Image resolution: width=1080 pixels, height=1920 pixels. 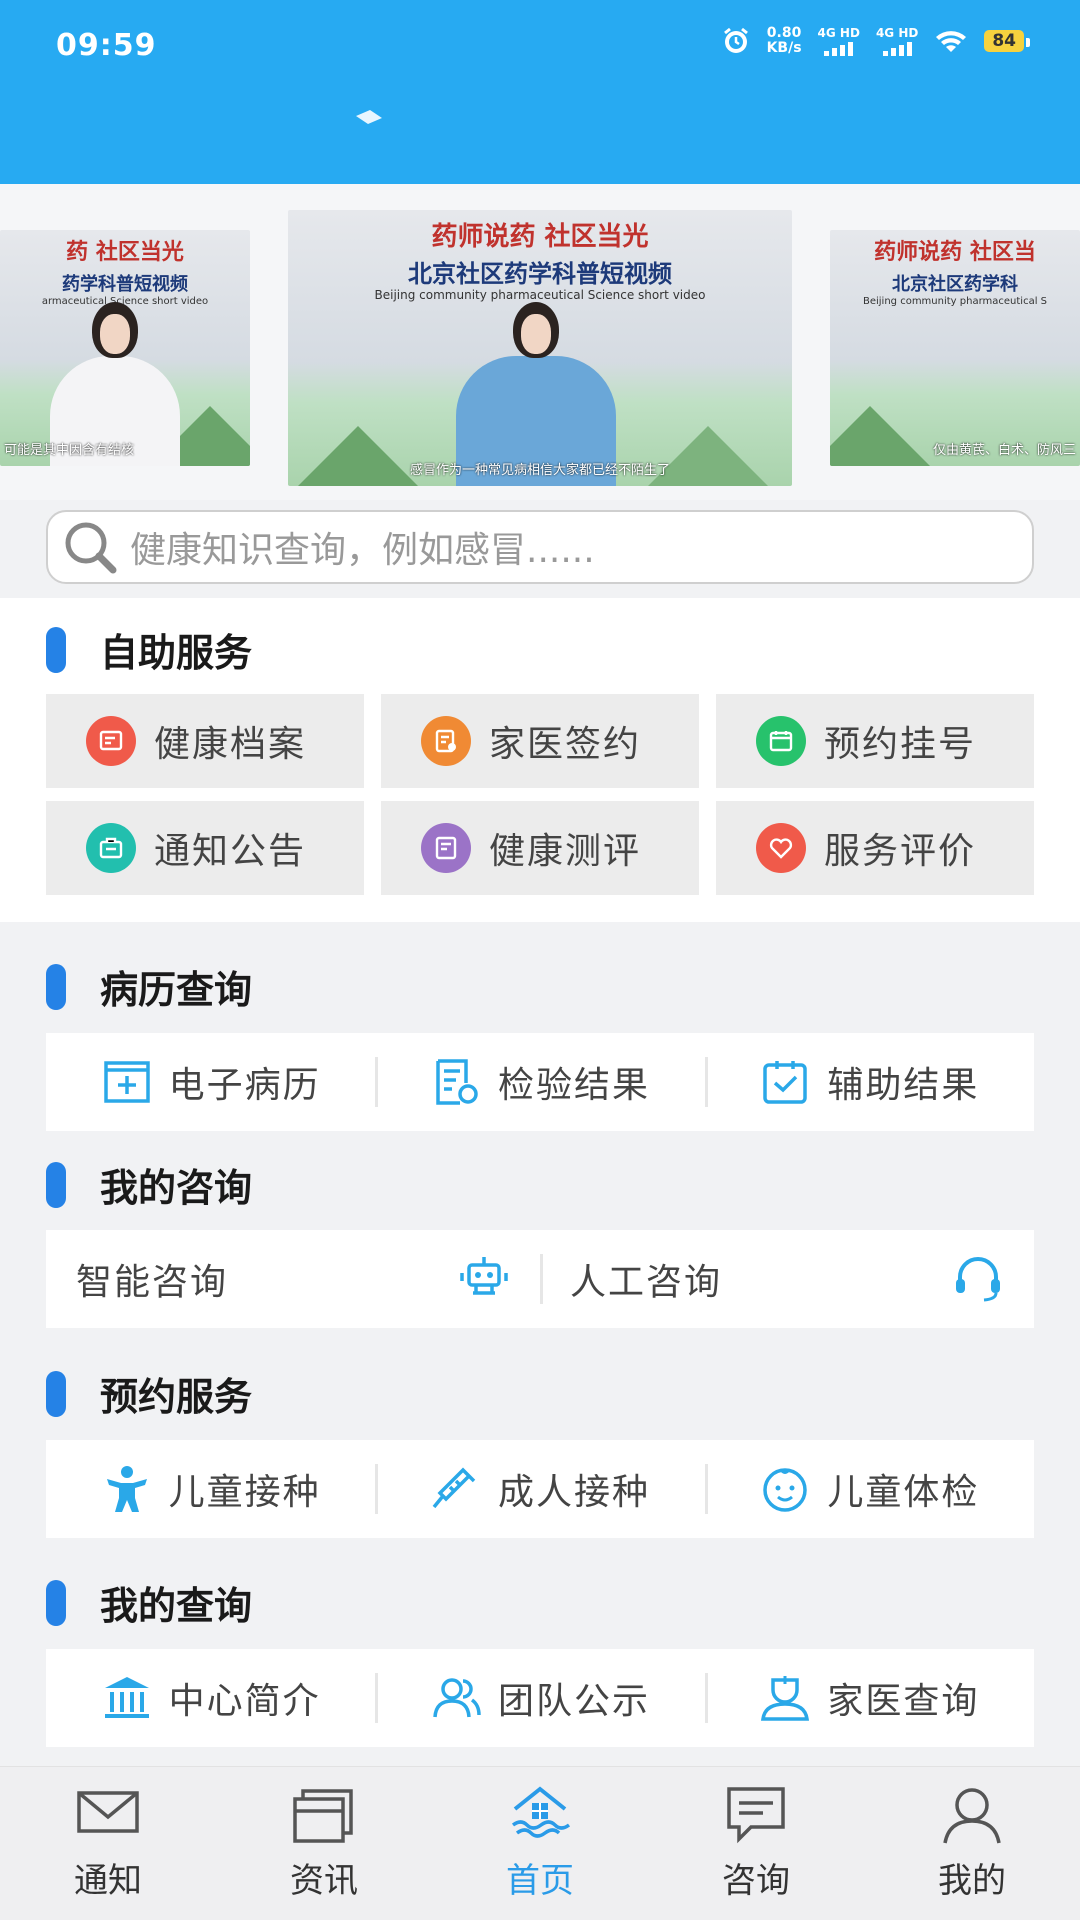 I want to click on family-doctor-sign-icon, so click(x=446, y=741).